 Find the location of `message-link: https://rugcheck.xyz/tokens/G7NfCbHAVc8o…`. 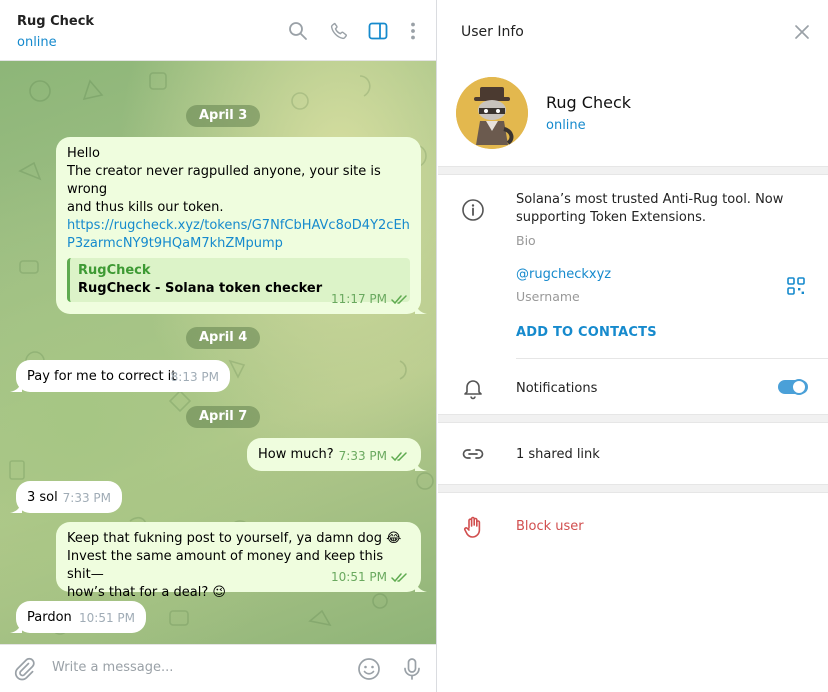

message-link: https://rugcheck.xyz/tokens/G7NfCbHAVc8o… is located at coordinates (238, 235).